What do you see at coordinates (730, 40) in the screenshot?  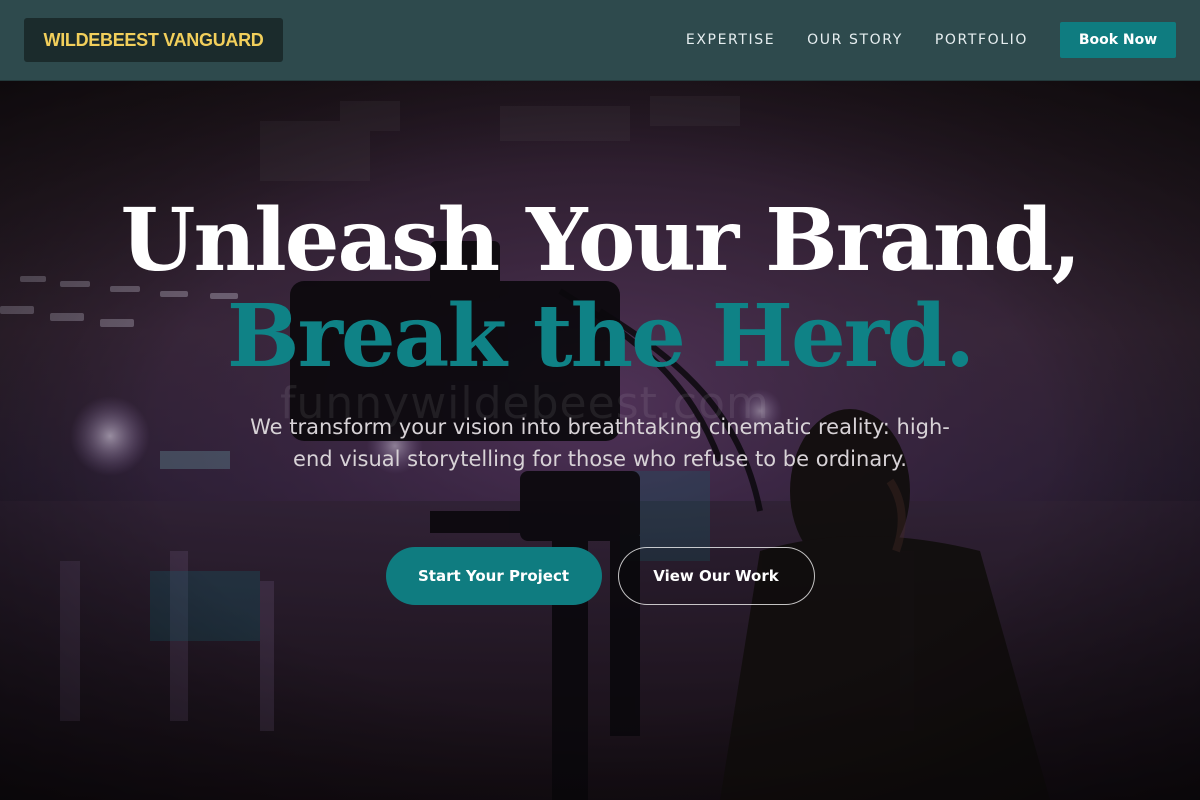 I see `nav-link-expertise: EXPERTISE` at bounding box center [730, 40].